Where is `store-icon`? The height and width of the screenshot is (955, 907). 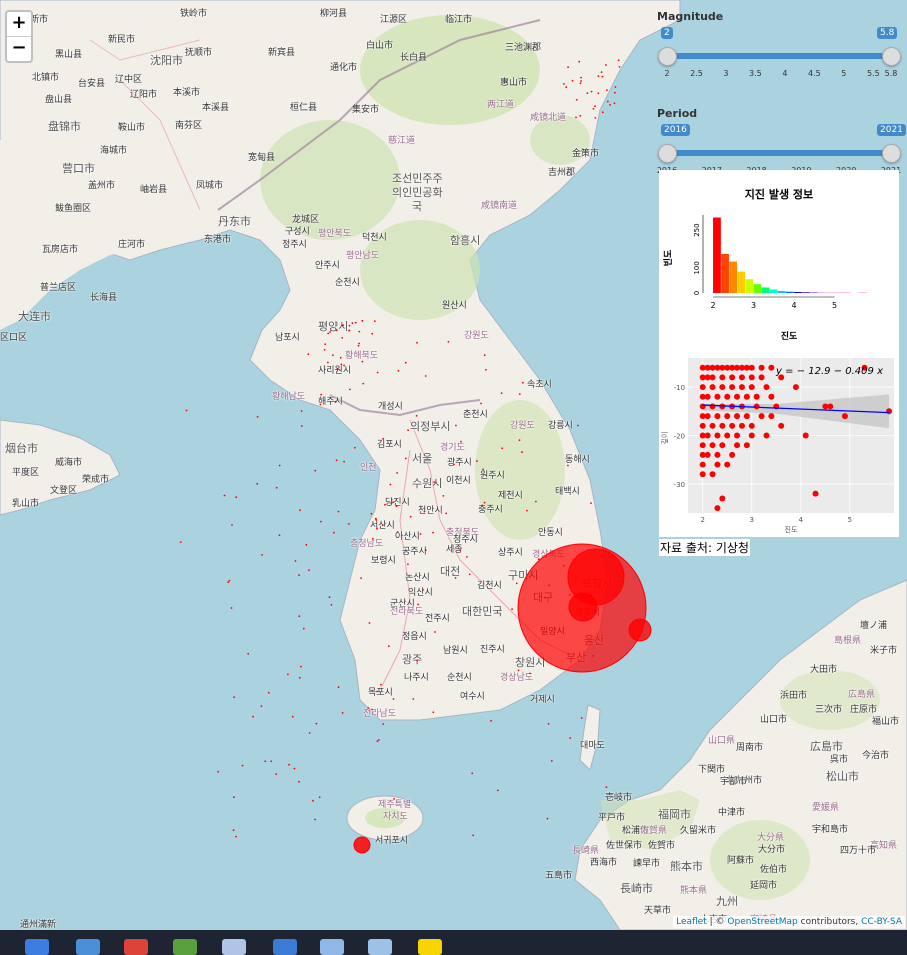
store-icon is located at coordinates (37, 947).